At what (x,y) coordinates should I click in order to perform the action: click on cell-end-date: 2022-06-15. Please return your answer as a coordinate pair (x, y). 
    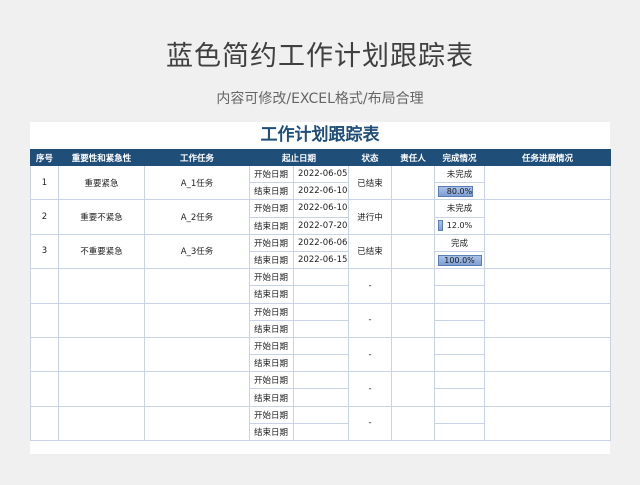
    Looking at the image, I should click on (321, 260).